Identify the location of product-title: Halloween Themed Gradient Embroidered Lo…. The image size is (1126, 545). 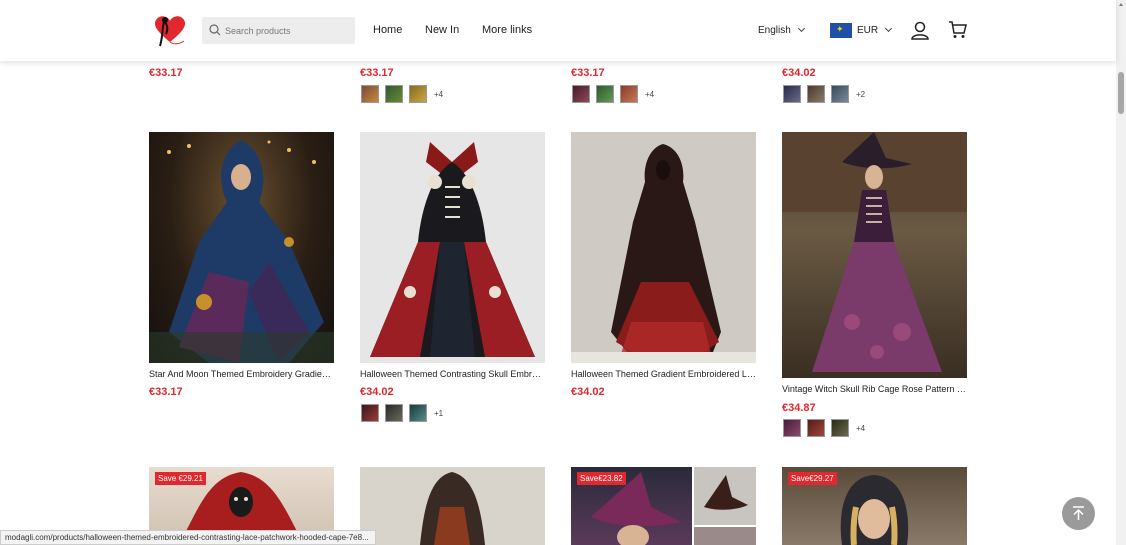
(663, 374).